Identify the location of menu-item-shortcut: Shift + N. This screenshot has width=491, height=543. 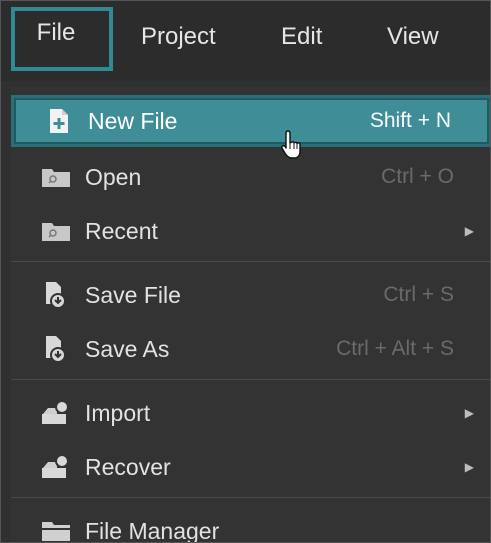
(410, 120).